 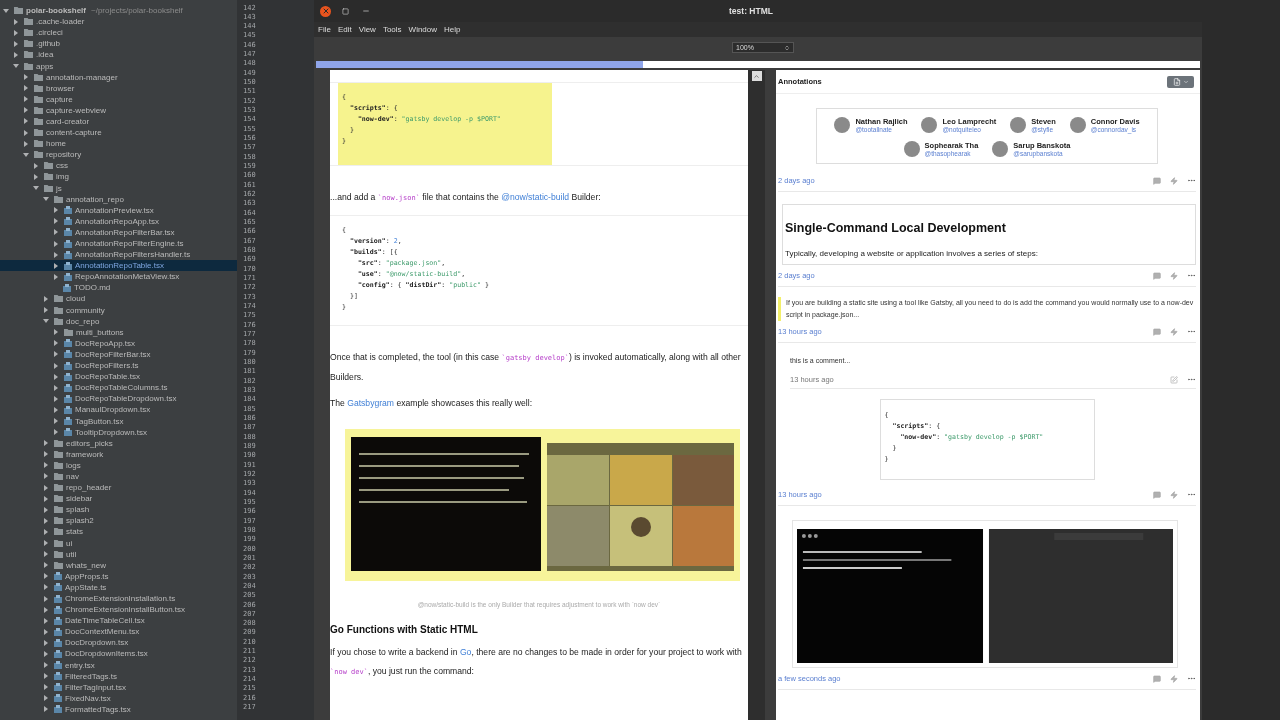 I want to click on tree-row: AnnotationPreview.tsx, so click(x=118, y=210).